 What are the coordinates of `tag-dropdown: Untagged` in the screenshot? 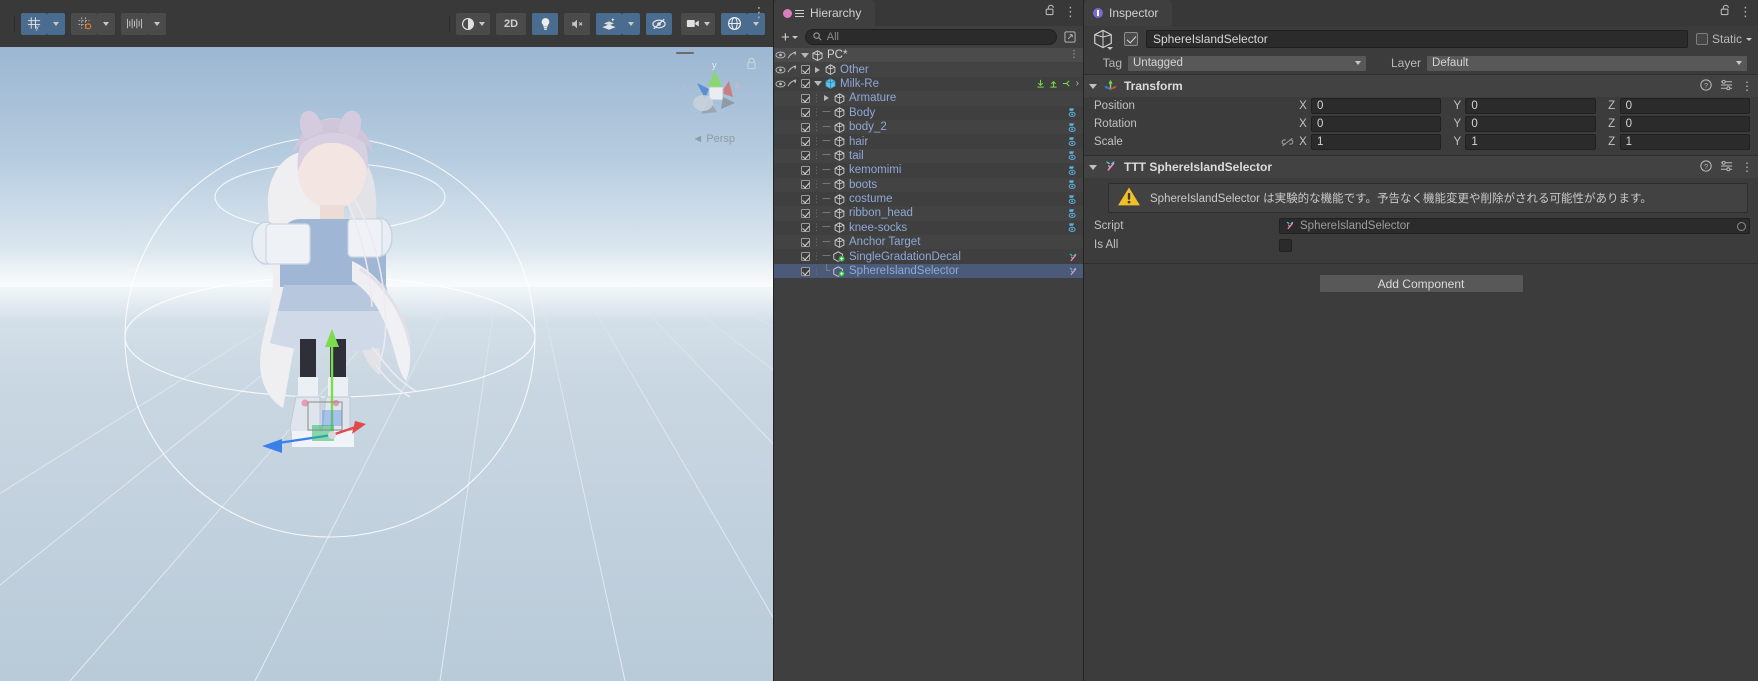 It's located at (1247, 63).